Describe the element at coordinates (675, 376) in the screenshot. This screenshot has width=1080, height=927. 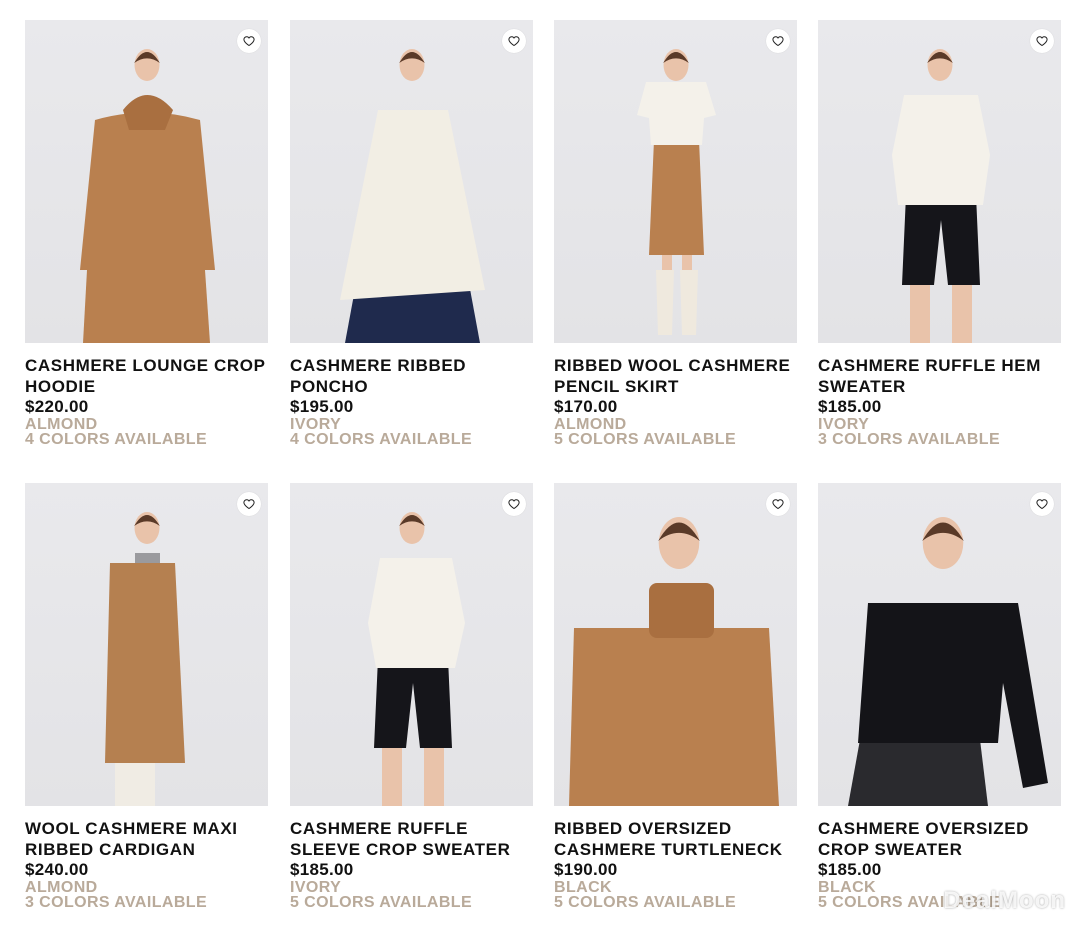
I see `product-name: RIBBED WOOL CASHMERE PENCIL SKIRT` at that location.